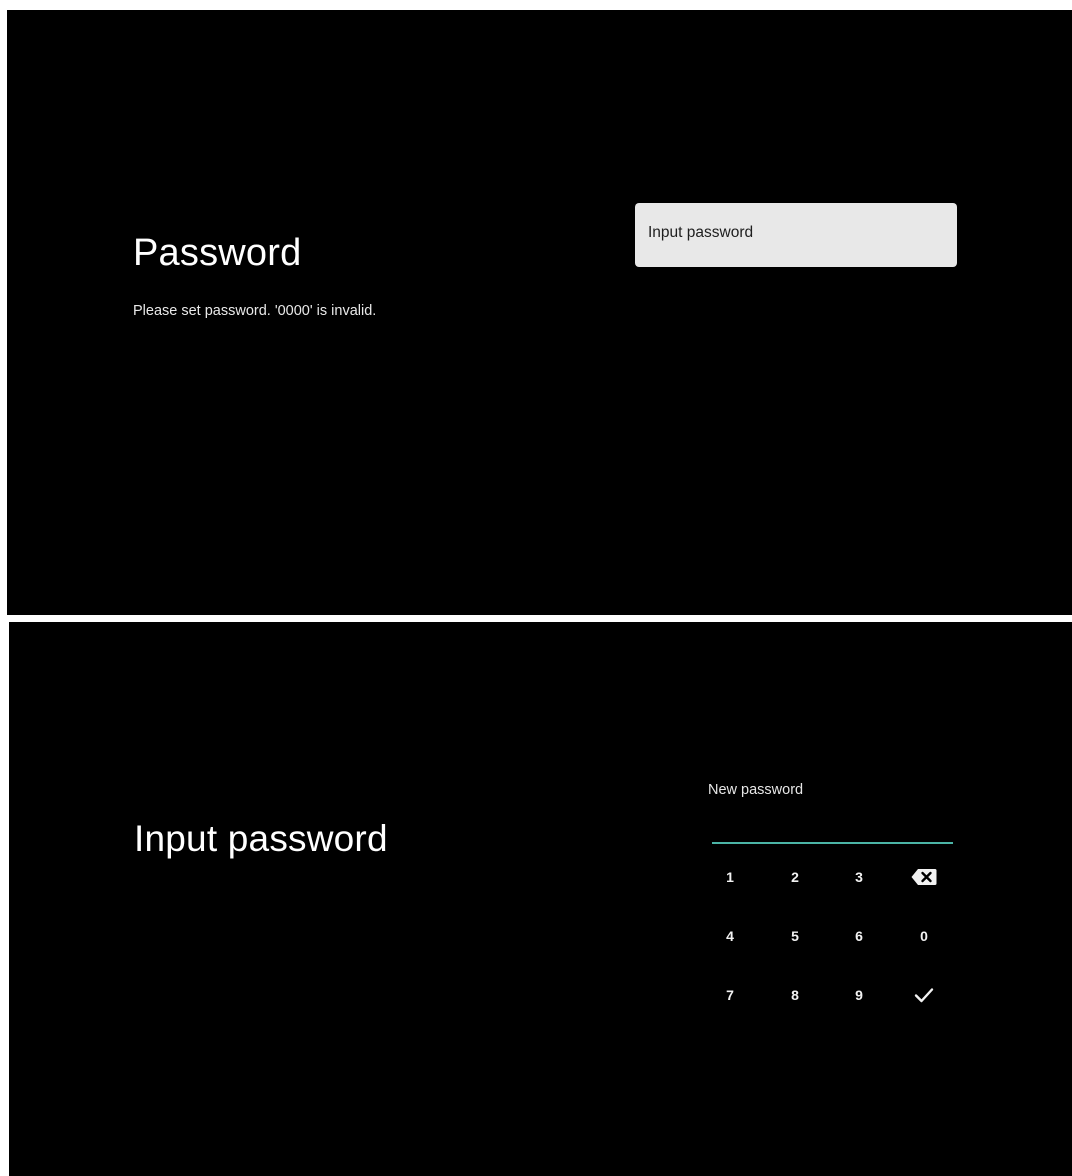  I want to click on page-title: Password, so click(217, 253).